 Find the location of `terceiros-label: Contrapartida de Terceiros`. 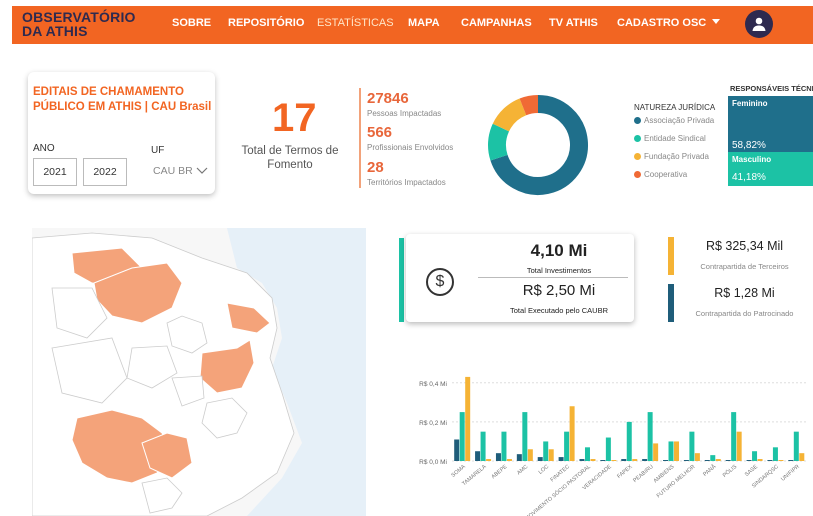

terceiros-label: Contrapartida de Terceiros is located at coordinates (744, 266).